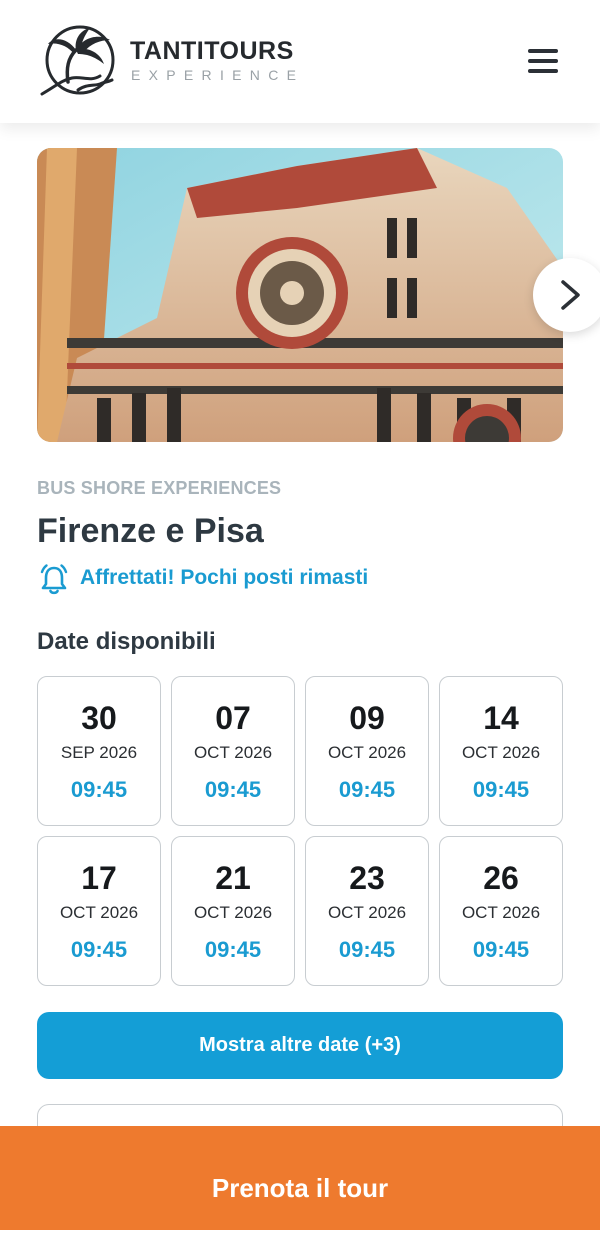  I want to click on date-card: 30 SEP 2026 09:45, so click(99, 751).